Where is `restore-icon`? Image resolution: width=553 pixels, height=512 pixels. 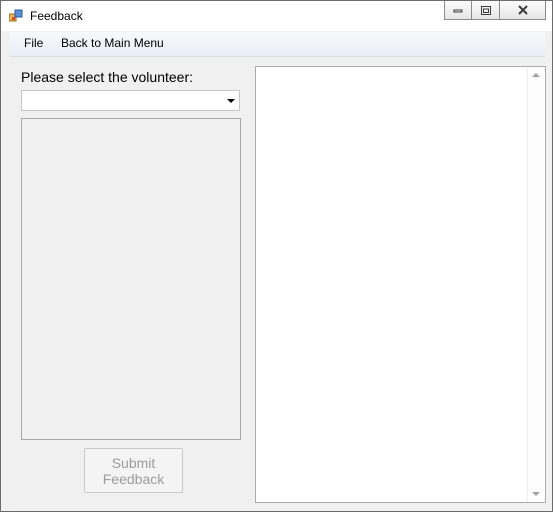
restore-icon is located at coordinates (485, 10).